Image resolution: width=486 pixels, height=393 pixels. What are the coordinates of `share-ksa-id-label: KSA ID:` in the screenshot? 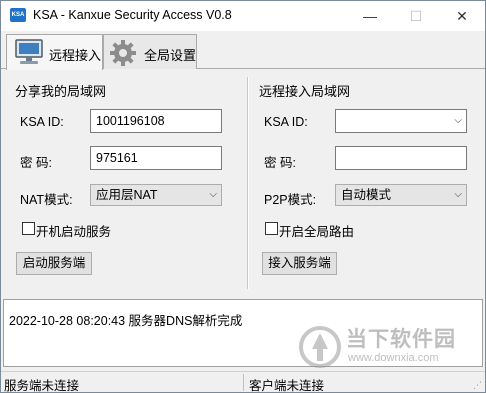 It's located at (42, 122).